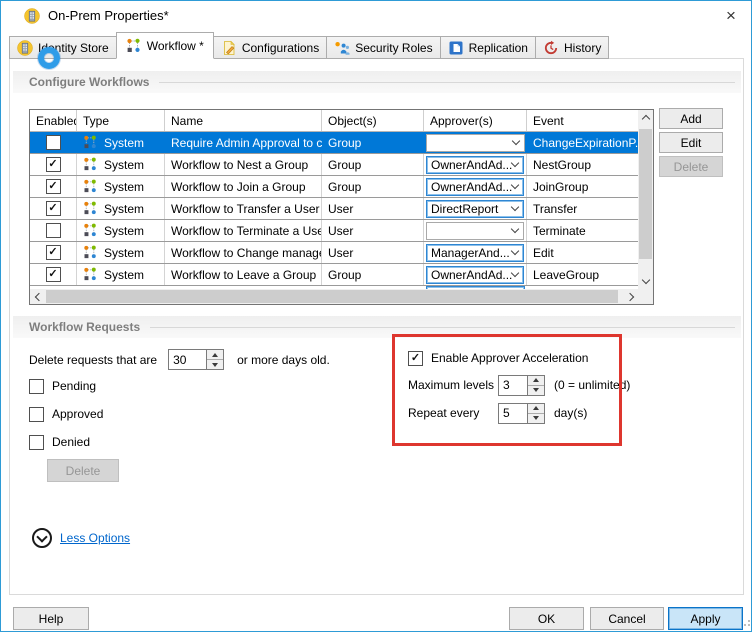  I want to click on days-value: 30, so click(188, 359).